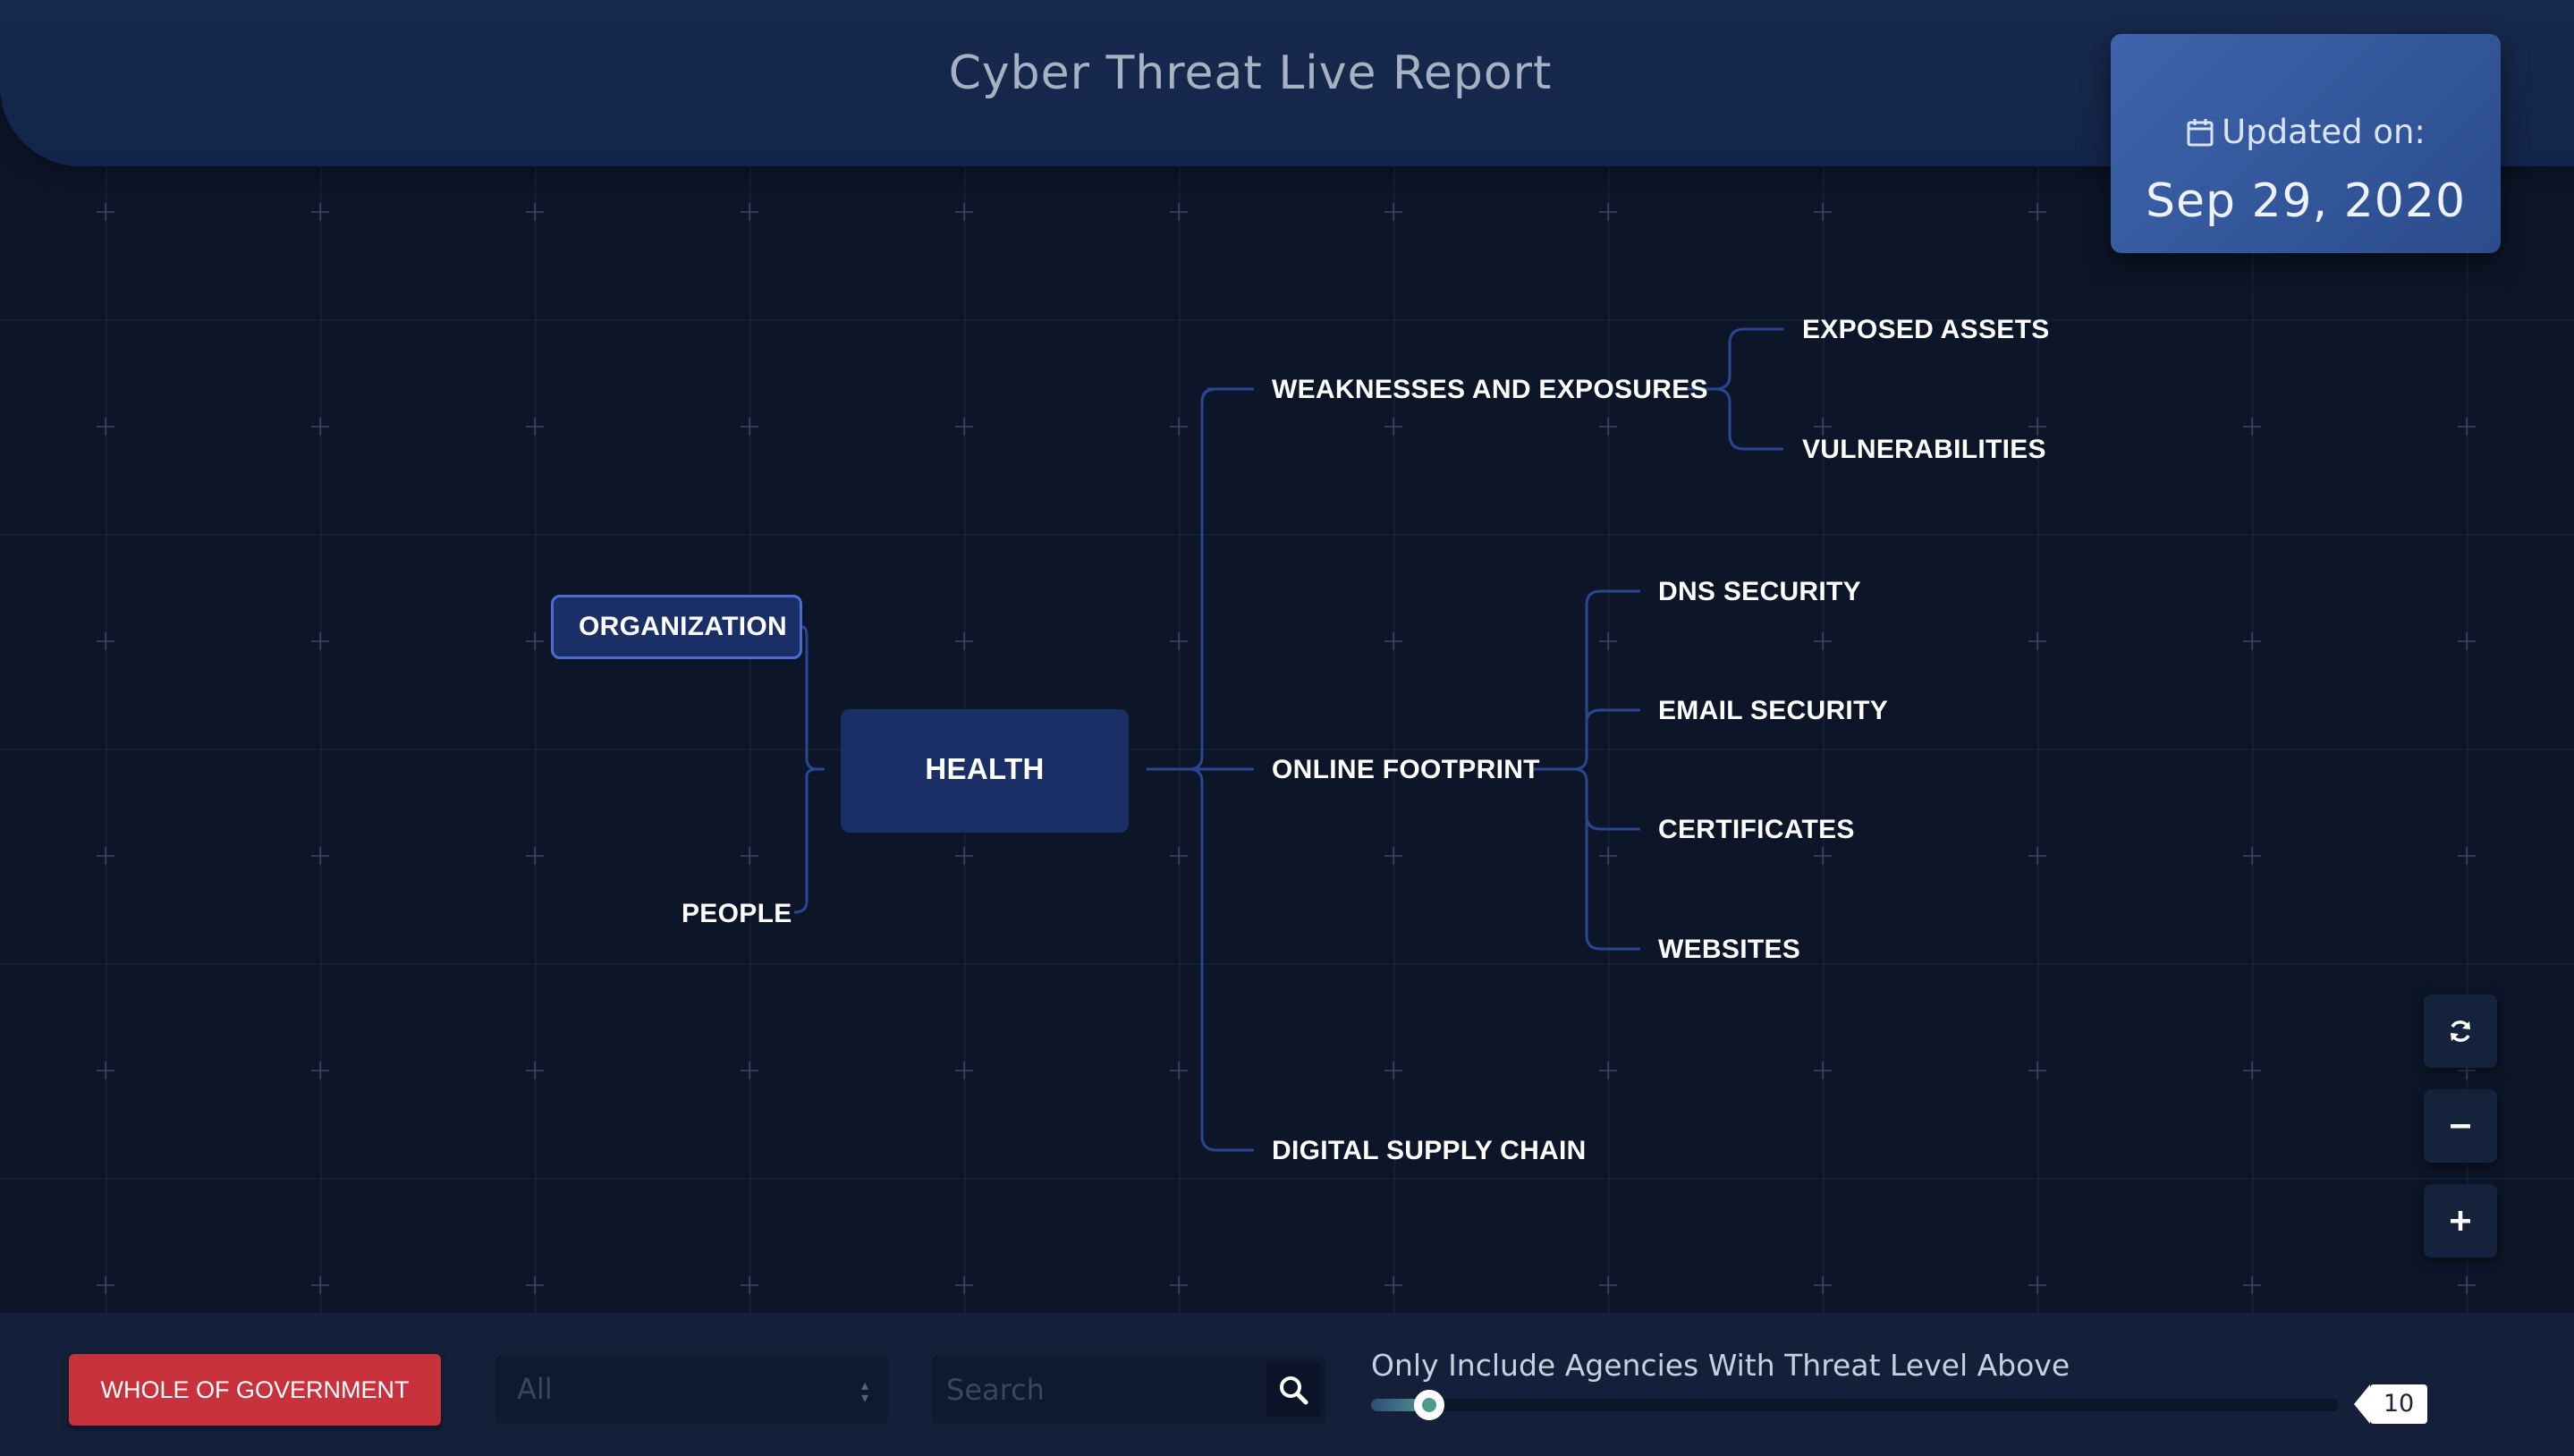 The width and height of the screenshot is (2574, 1456). I want to click on agency-filter-select: All ▴ ▾, so click(691, 1390).